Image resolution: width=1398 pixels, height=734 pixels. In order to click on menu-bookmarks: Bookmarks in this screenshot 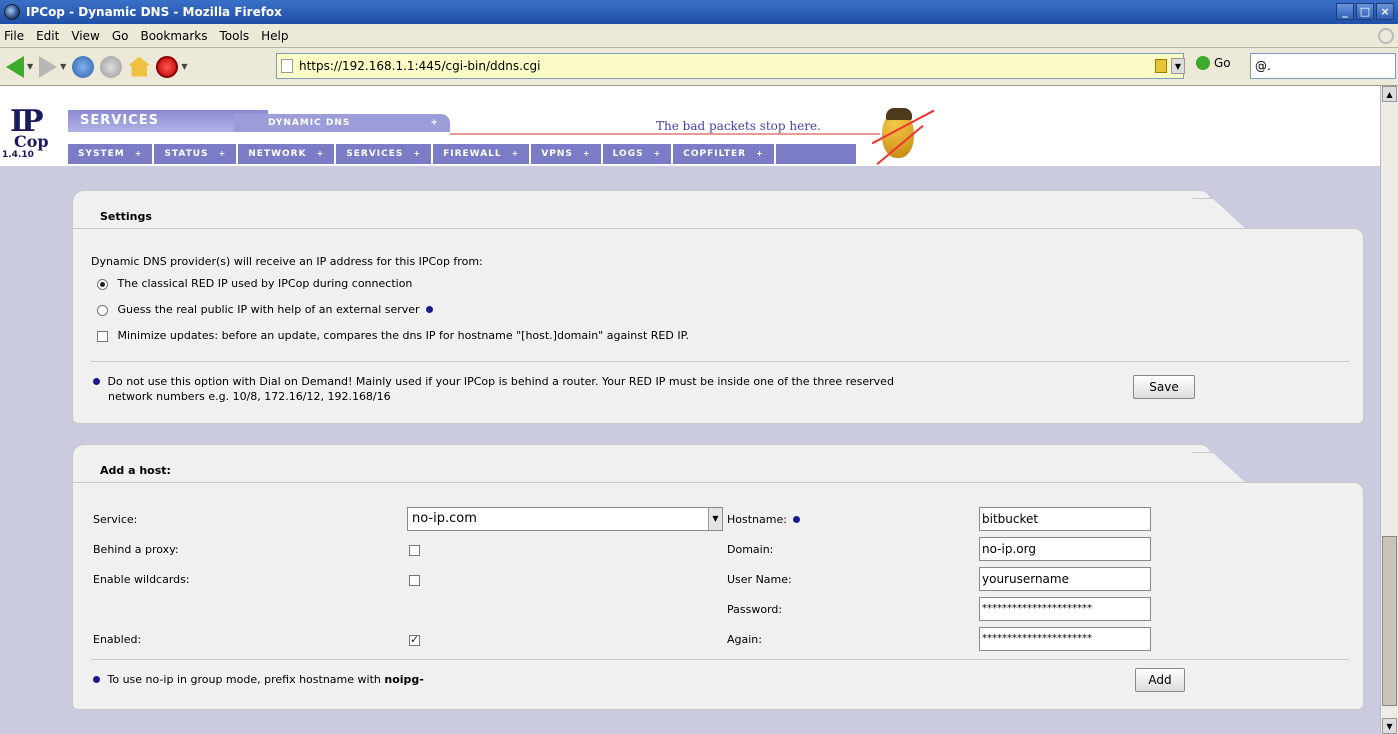, I will do `click(173, 36)`.